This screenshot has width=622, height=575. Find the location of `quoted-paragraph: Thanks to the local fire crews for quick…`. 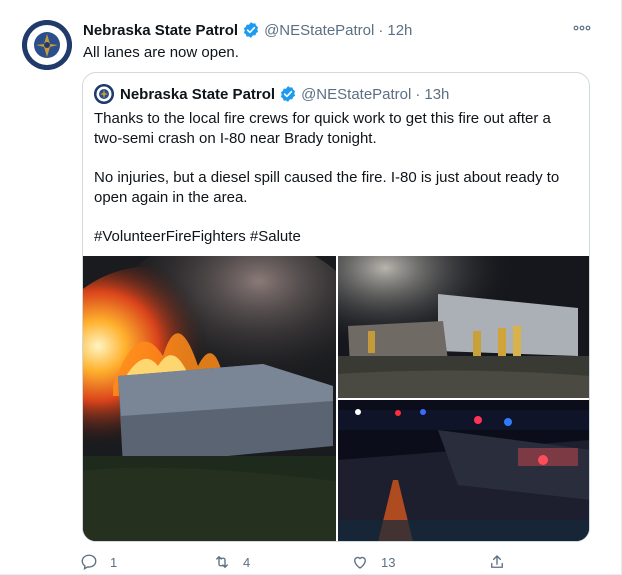

quoted-paragraph: Thanks to the local fire crews for quick… is located at coordinates (322, 128).